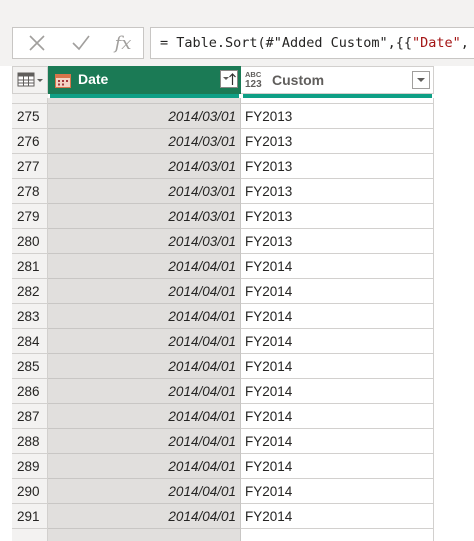 The width and height of the screenshot is (474, 541). I want to click on table-row: 283 2014/04/01 FY2014, so click(223, 316).